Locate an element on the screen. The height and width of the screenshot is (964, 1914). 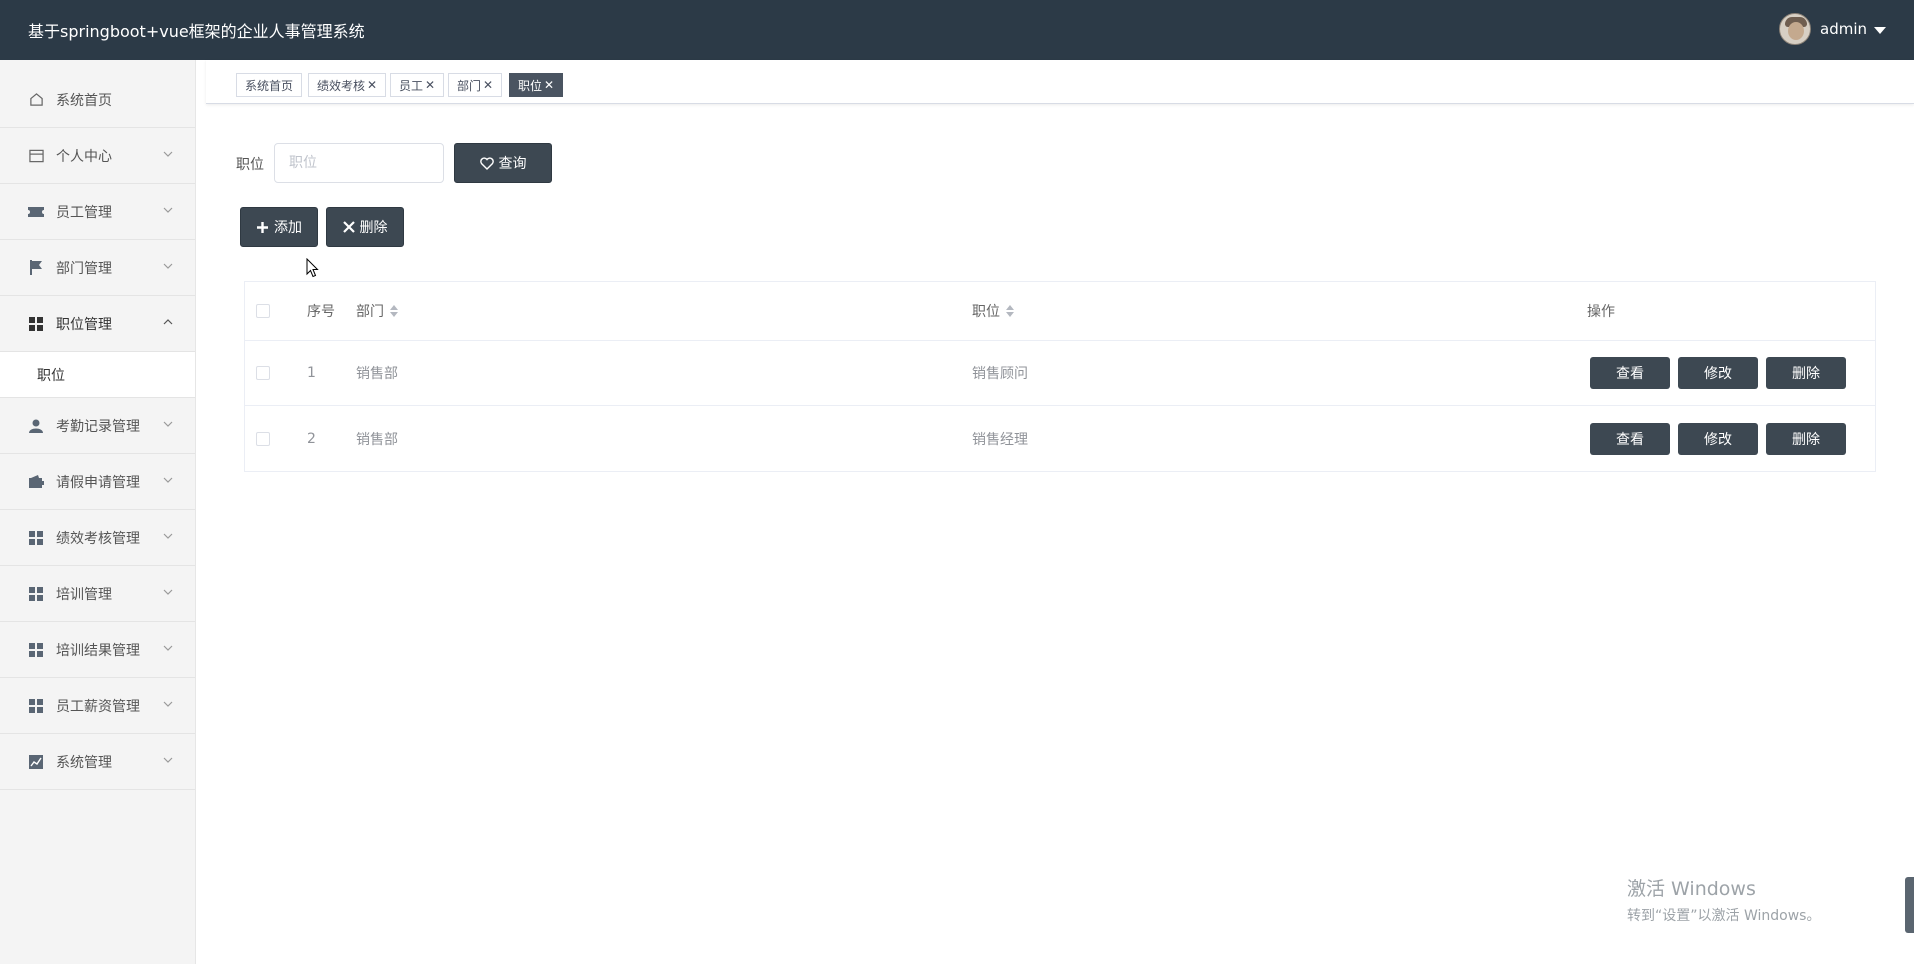
sidebar-item-label: 系统首页 is located at coordinates (84, 100).